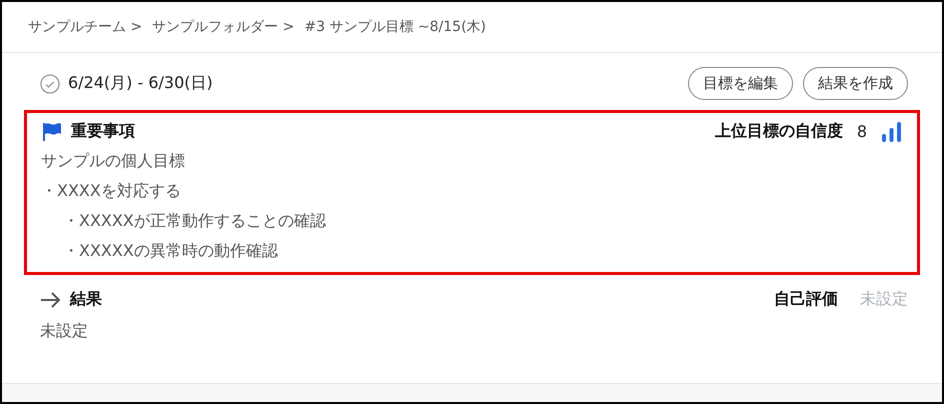  I want to click on section-title: 重要事項, so click(103, 131).